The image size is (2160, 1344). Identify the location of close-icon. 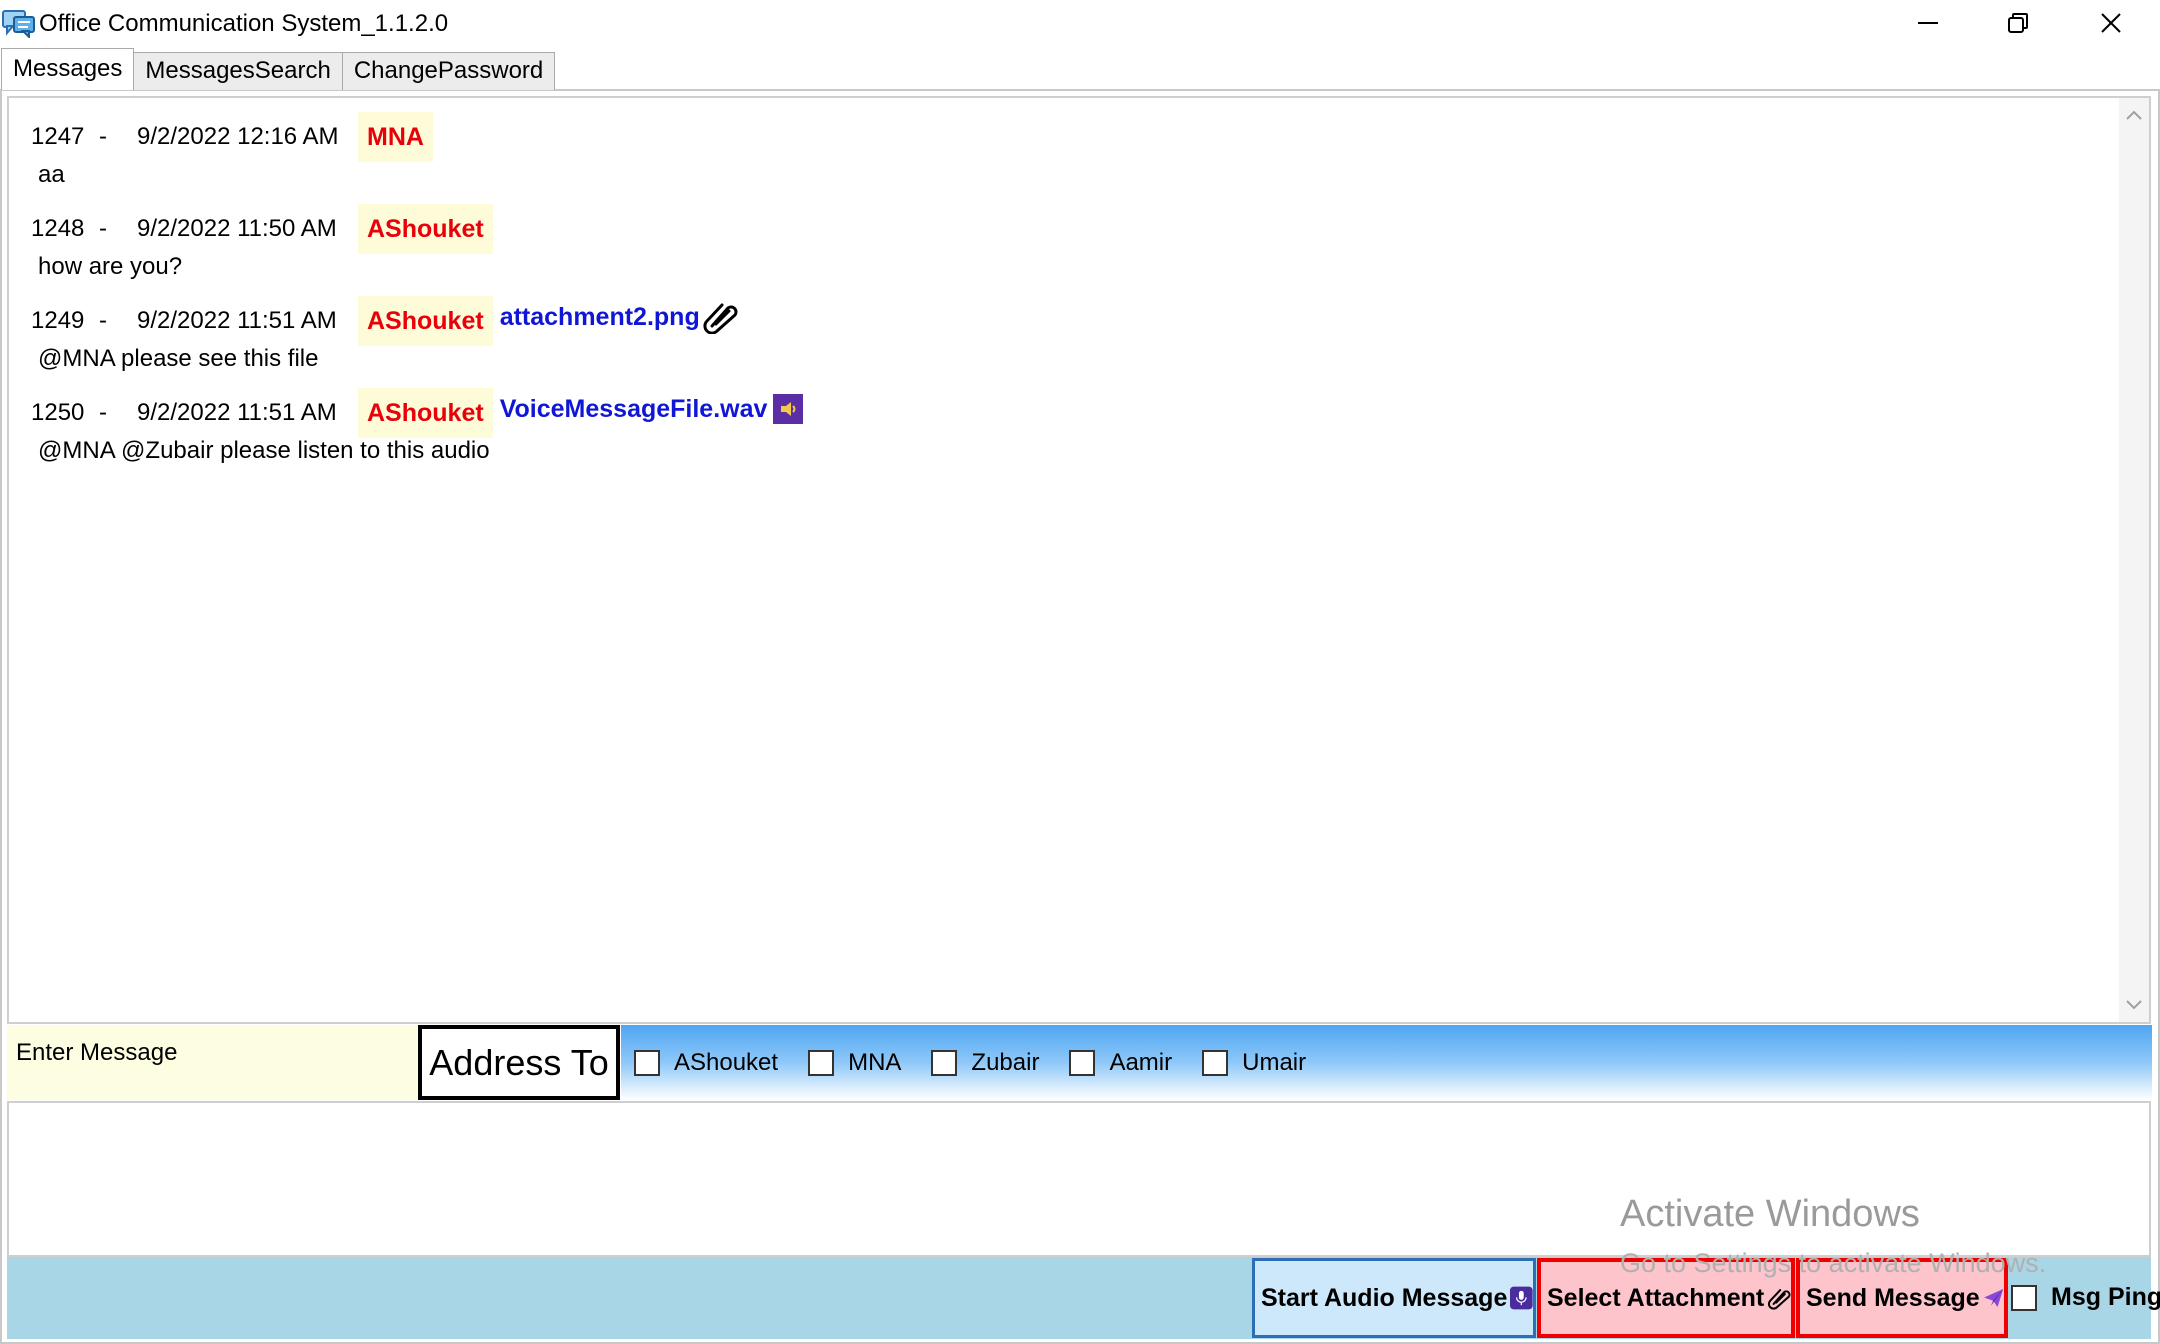
(2111, 23).